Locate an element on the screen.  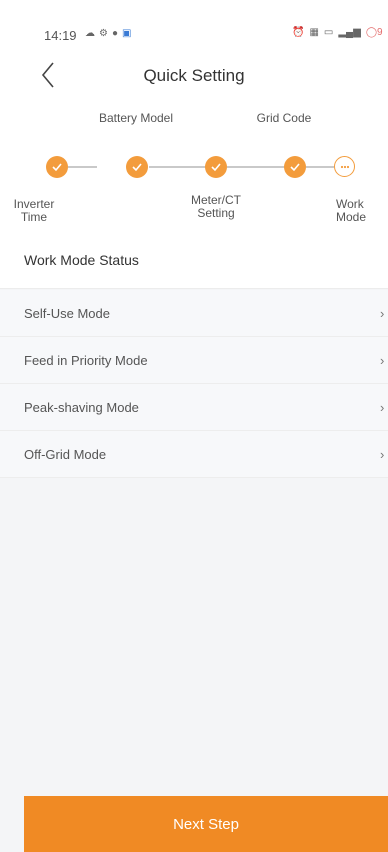
step-4-check-icon is located at coordinates (295, 167).